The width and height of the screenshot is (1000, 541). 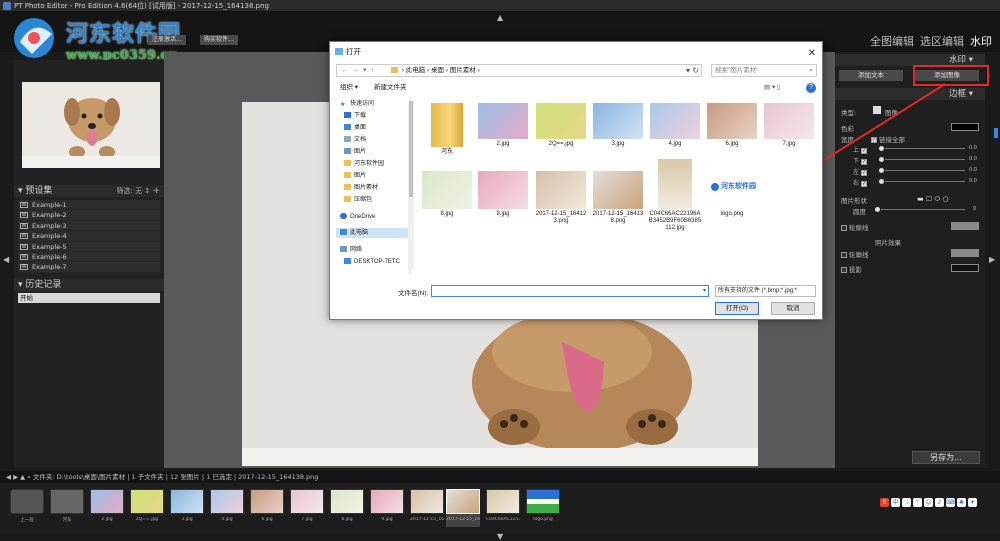 I want to click on search-input: 搜索"图片素材" ⌕, so click(x=764, y=70).